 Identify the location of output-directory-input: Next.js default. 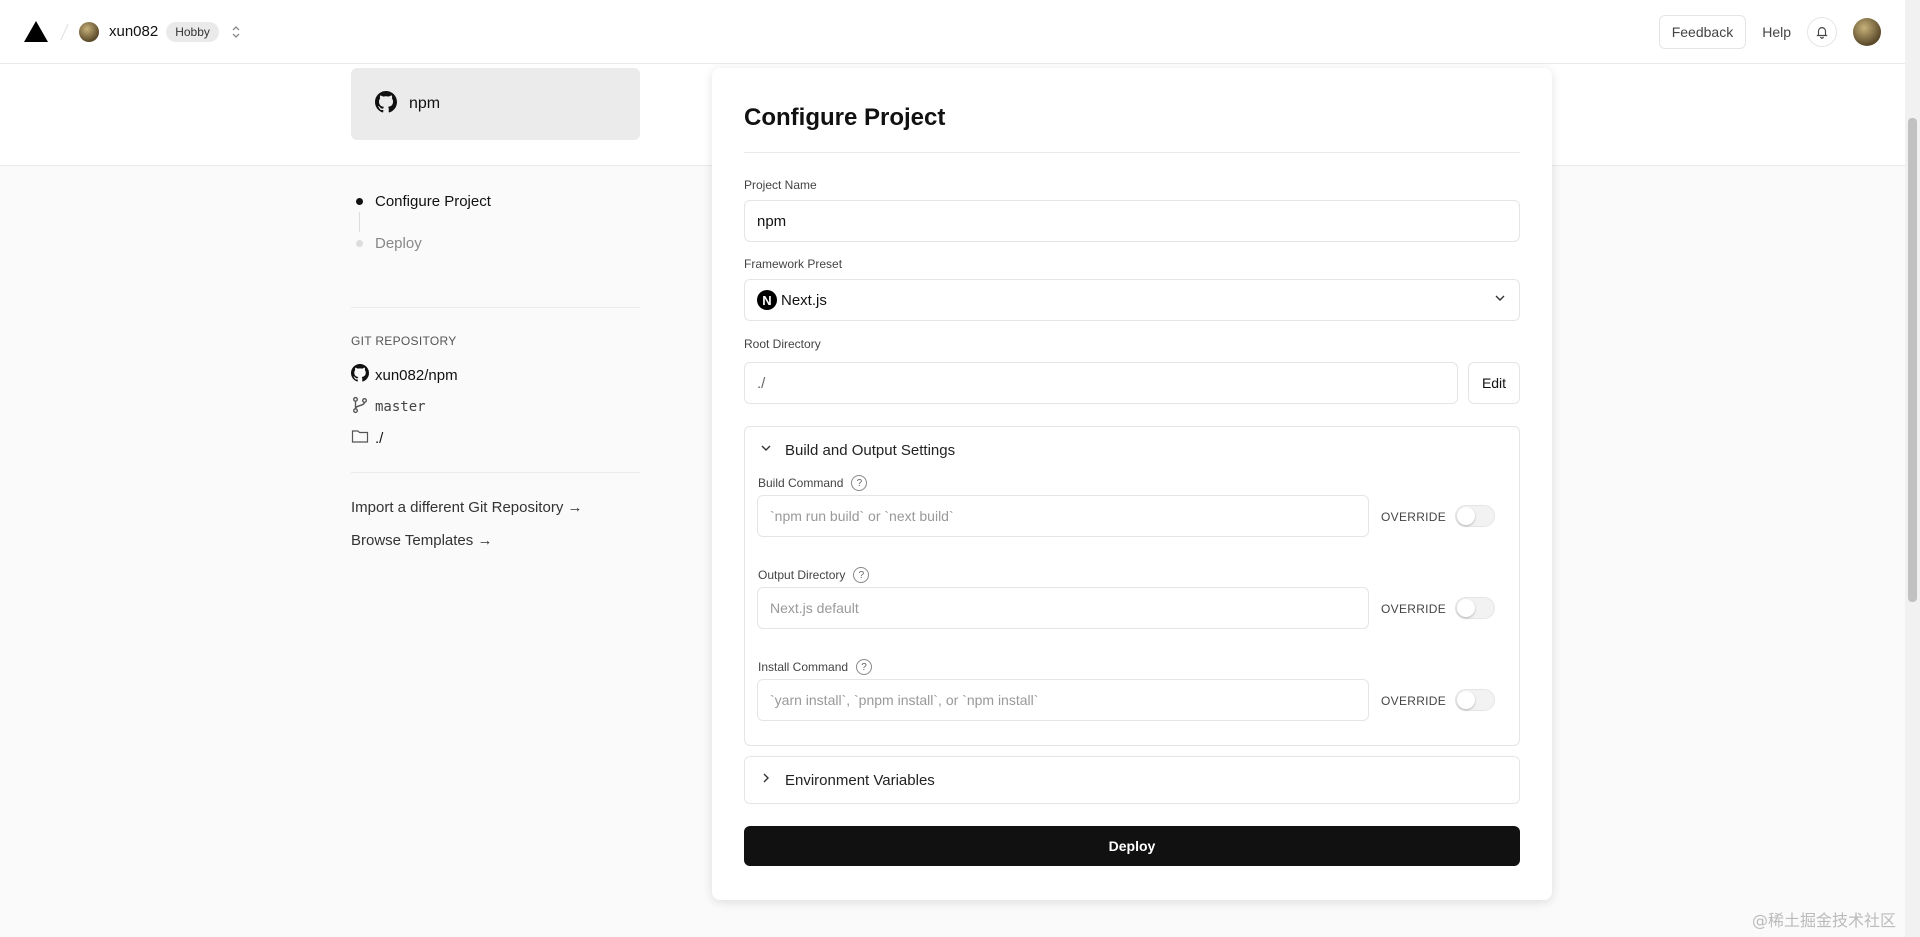
(1063, 608).